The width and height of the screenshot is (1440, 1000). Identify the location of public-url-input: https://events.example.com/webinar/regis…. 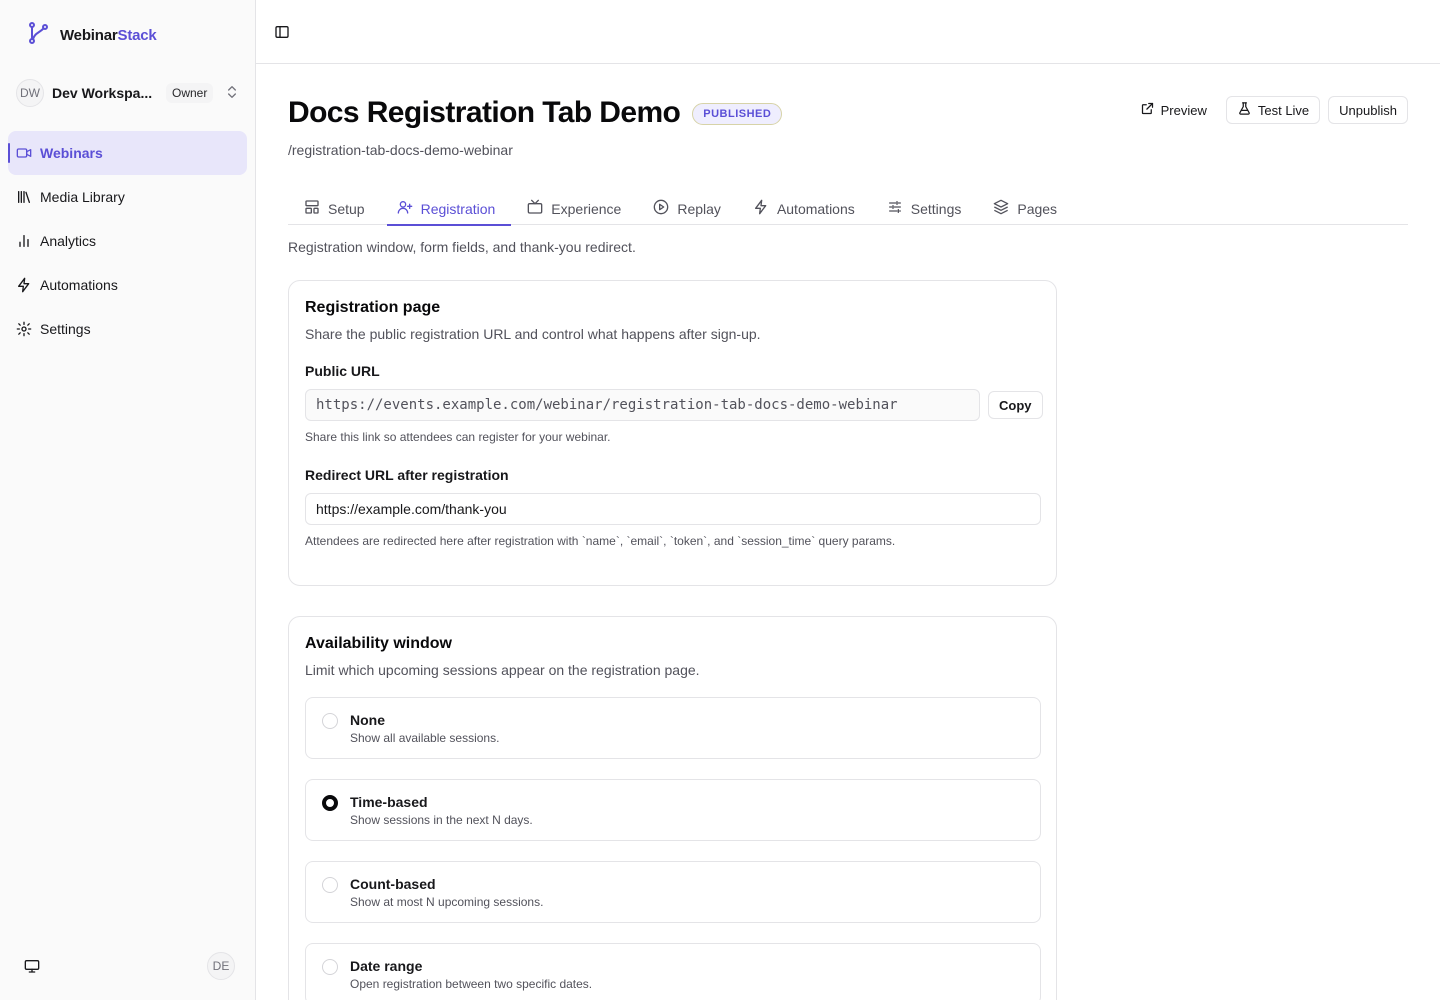
(642, 405).